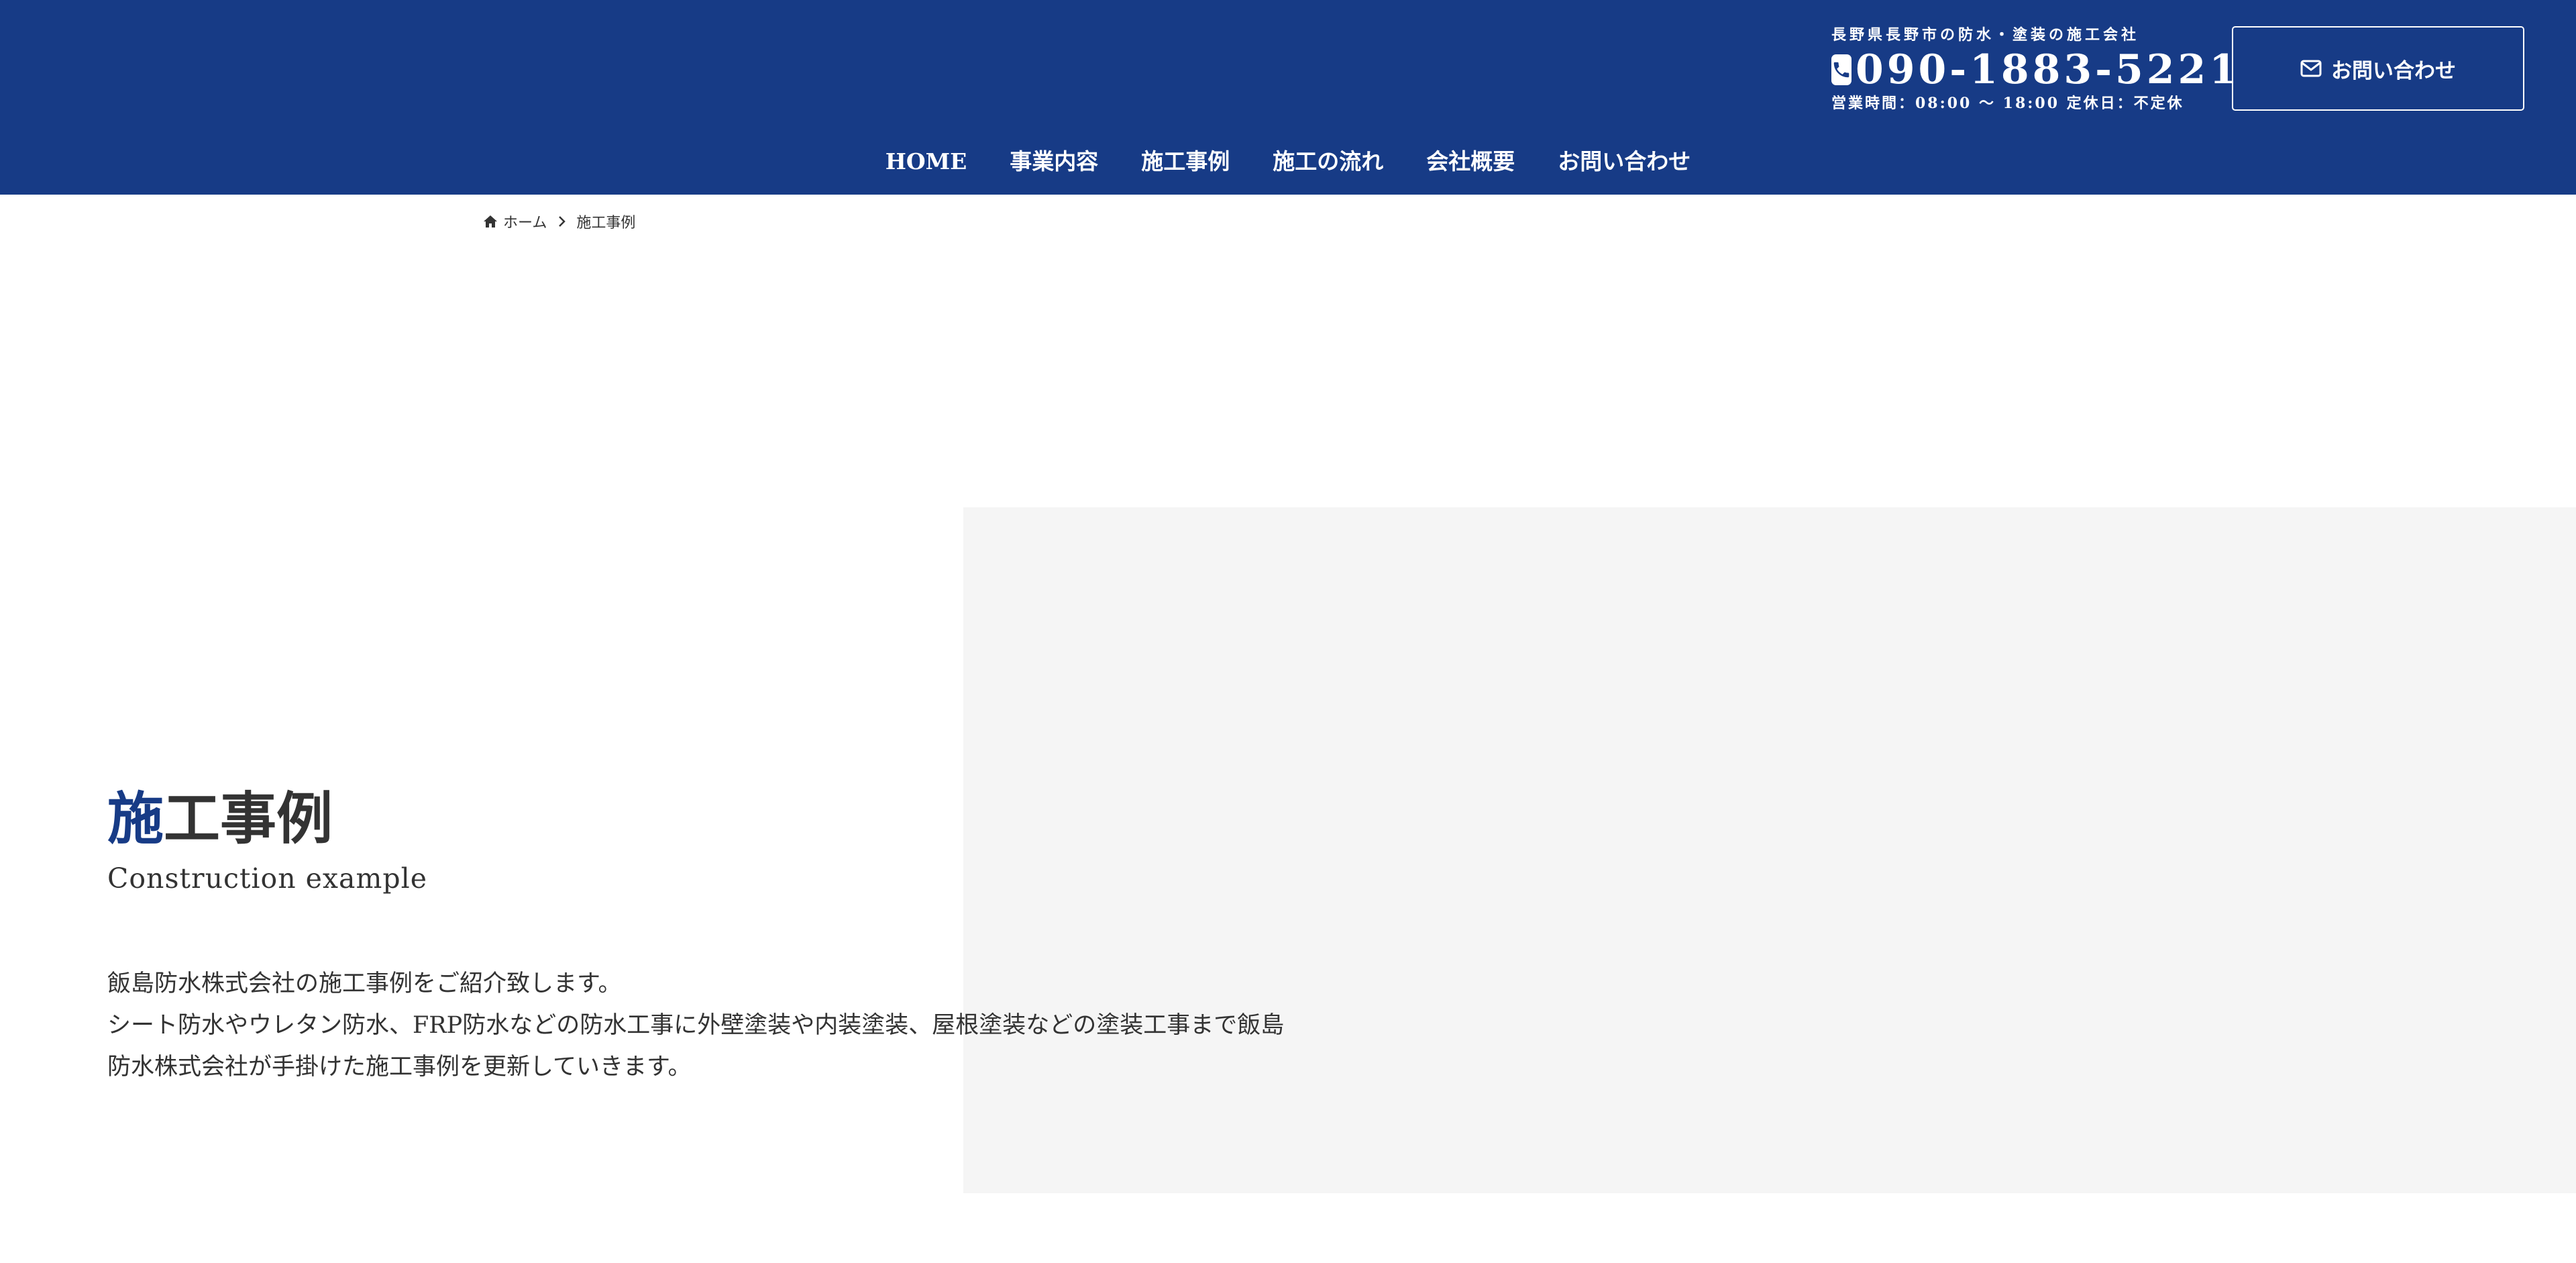 The height and width of the screenshot is (1263, 2576). What do you see at coordinates (1470, 161) in the screenshot?
I see `nav-item-company: 会社概要` at bounding box center [1470, 161].